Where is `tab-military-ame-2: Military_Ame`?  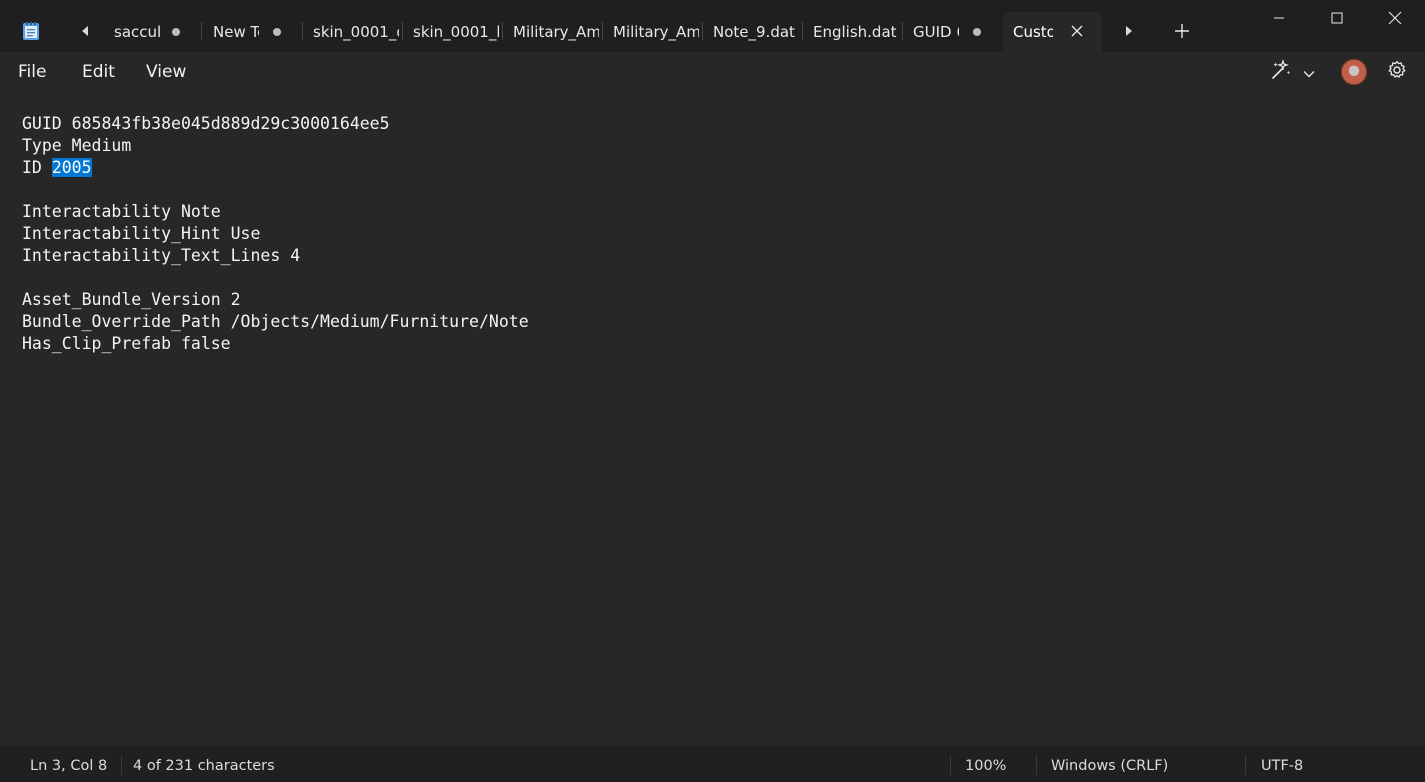 tab-military-ame-2: Military_Ame is located at coordinates (652, 32).